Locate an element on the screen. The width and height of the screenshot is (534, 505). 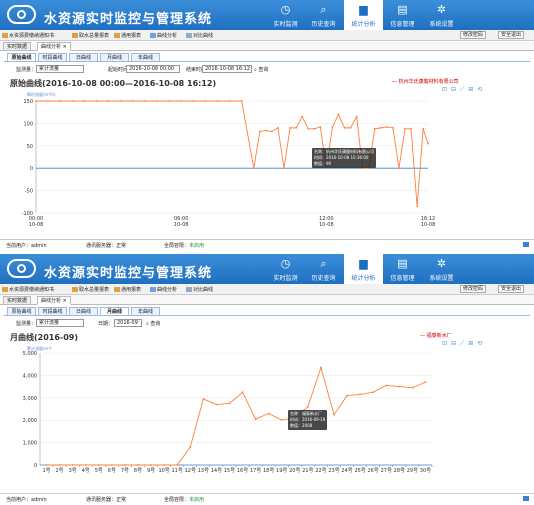
x-tick-label: 28号 is located at coordinates (399, 471).